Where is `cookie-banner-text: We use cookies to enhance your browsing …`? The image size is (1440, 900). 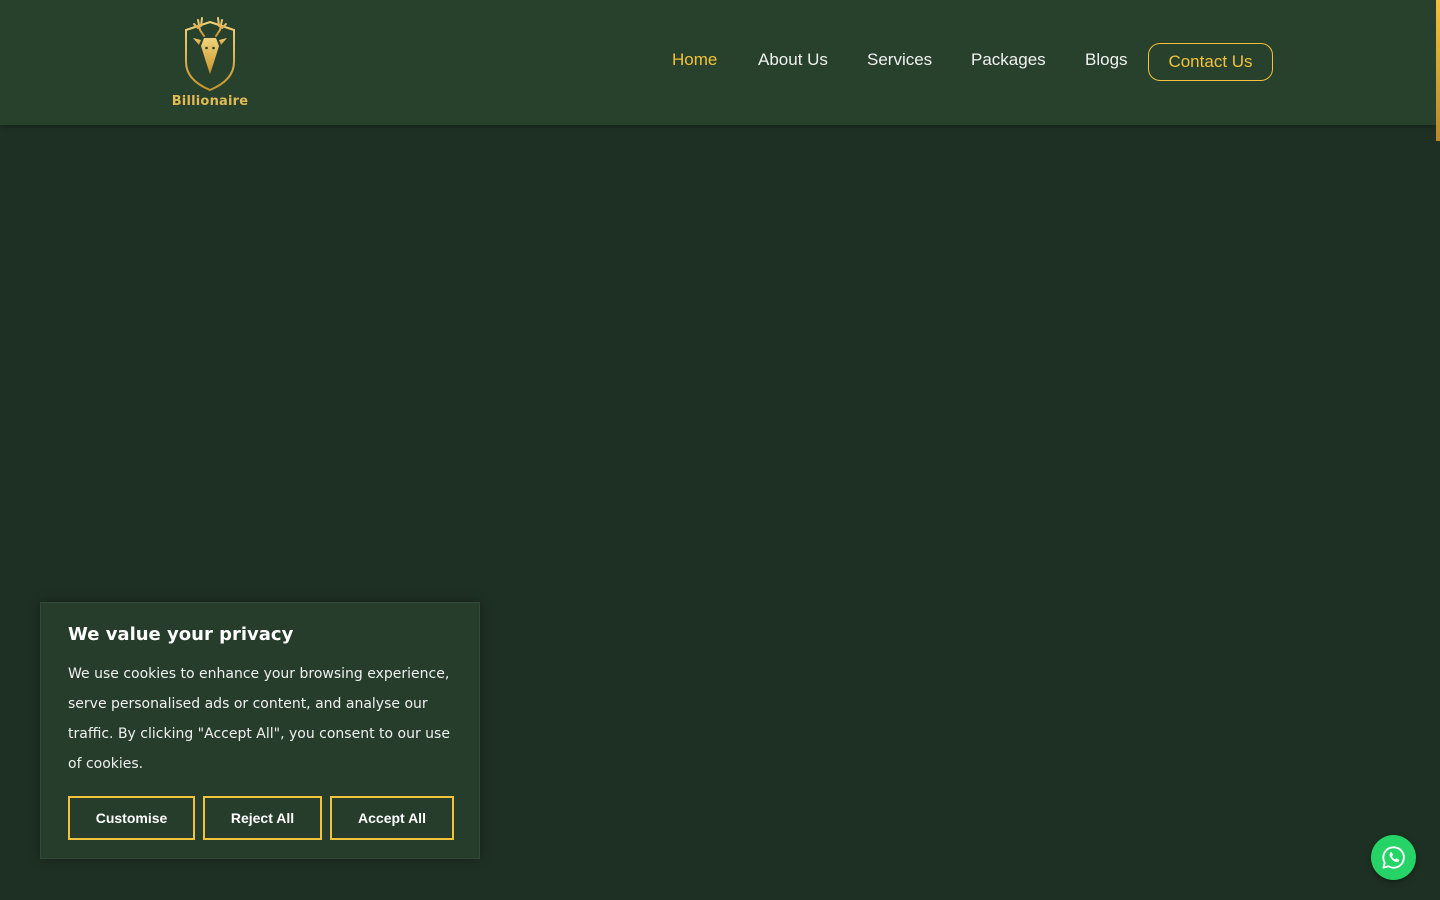
cookie-banner-text: We use cookies to enhance your browsing … is located at coordinates (259, 719).